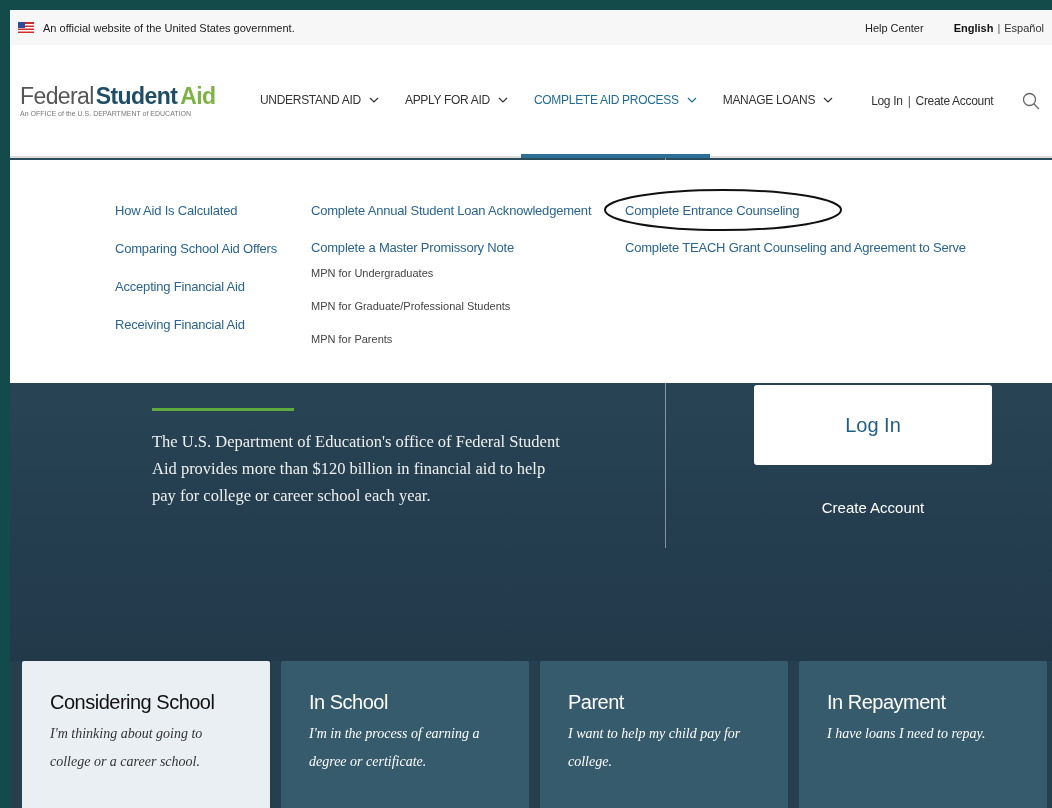  I want to click on audience-card: Considering School I'm thinking about going to college or a career school., so click(146, 734).